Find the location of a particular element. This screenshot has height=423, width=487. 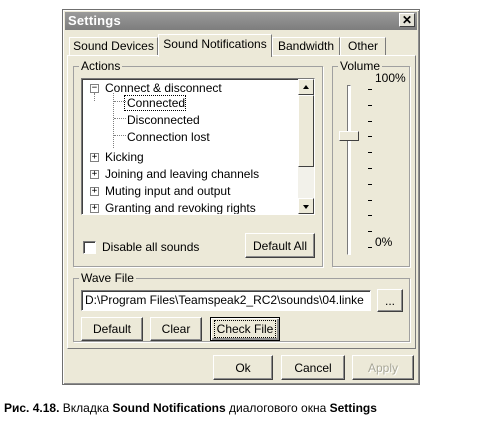

arrow-down-icon is located at coordinates (306, 207).